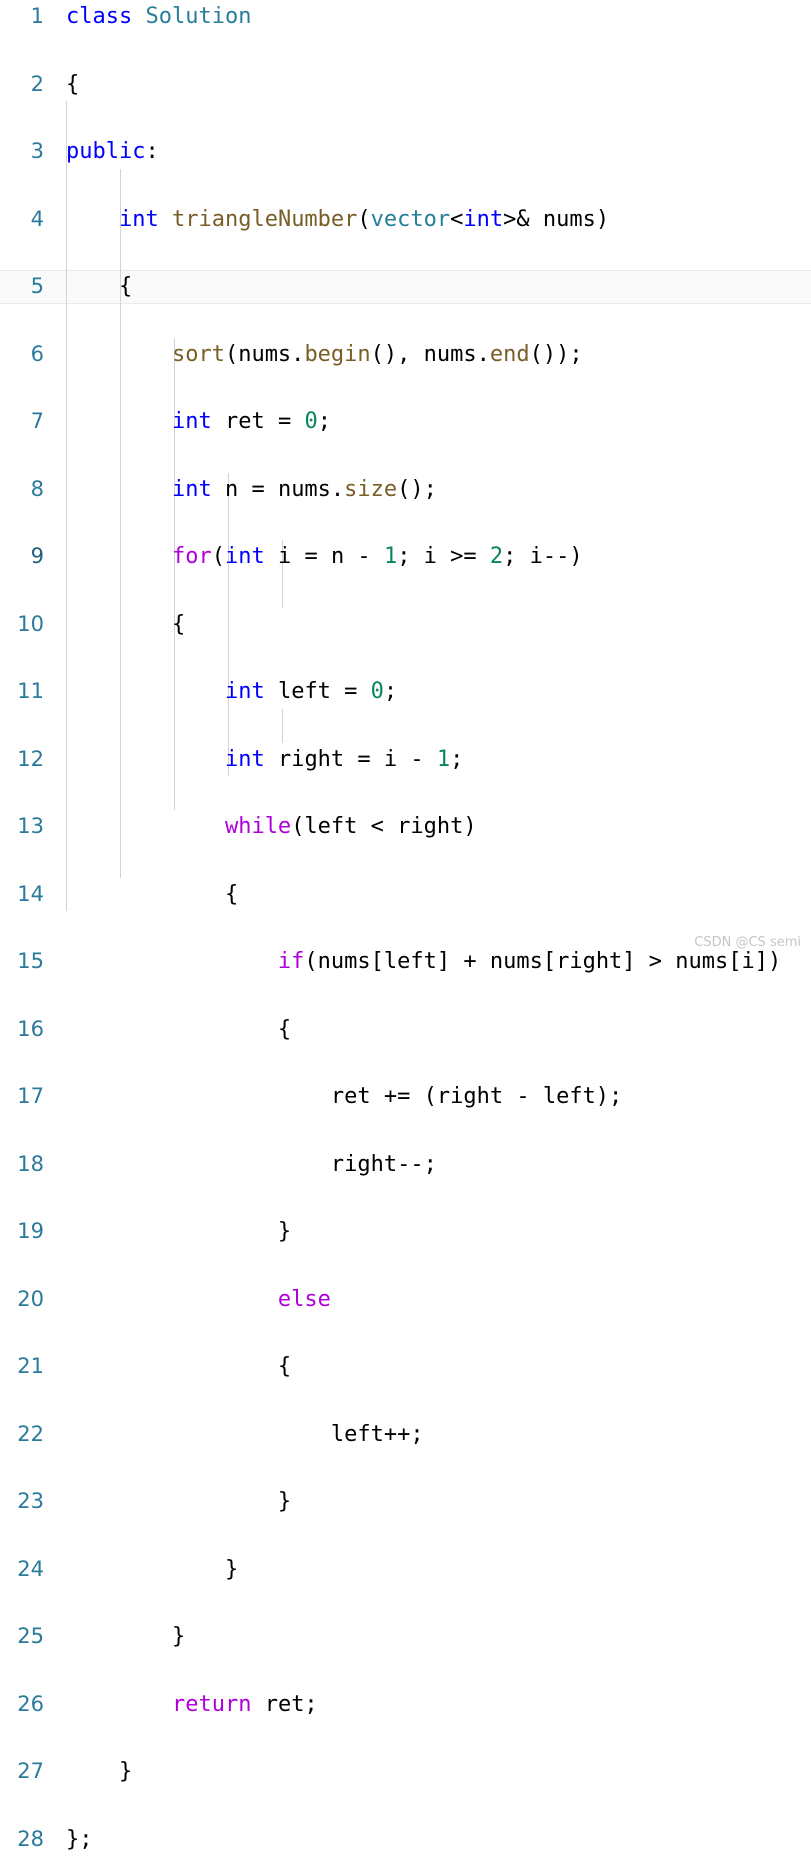 The height and width of the screenshot is (1856, 811). Describe the element at coordinates (405, 152) in the screenshot. I see `code-line: 3public:` at that location.